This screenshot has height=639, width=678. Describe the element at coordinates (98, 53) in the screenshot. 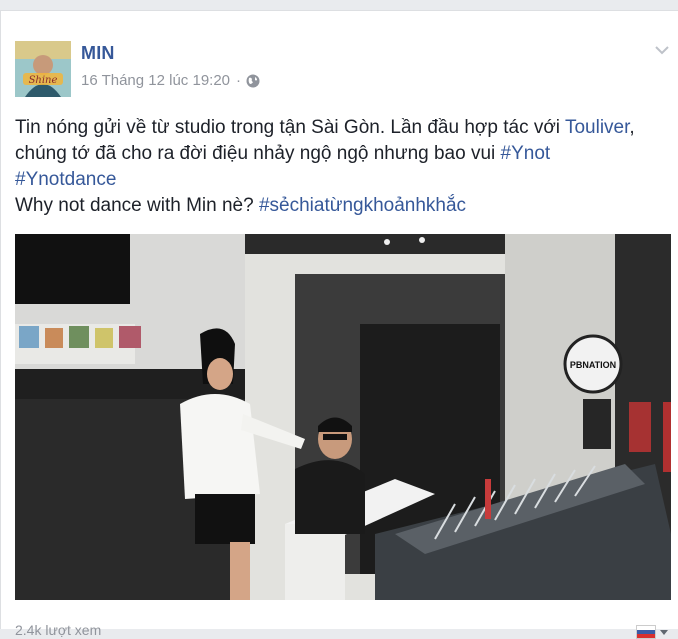

I see `author-name: MIN` at that location.